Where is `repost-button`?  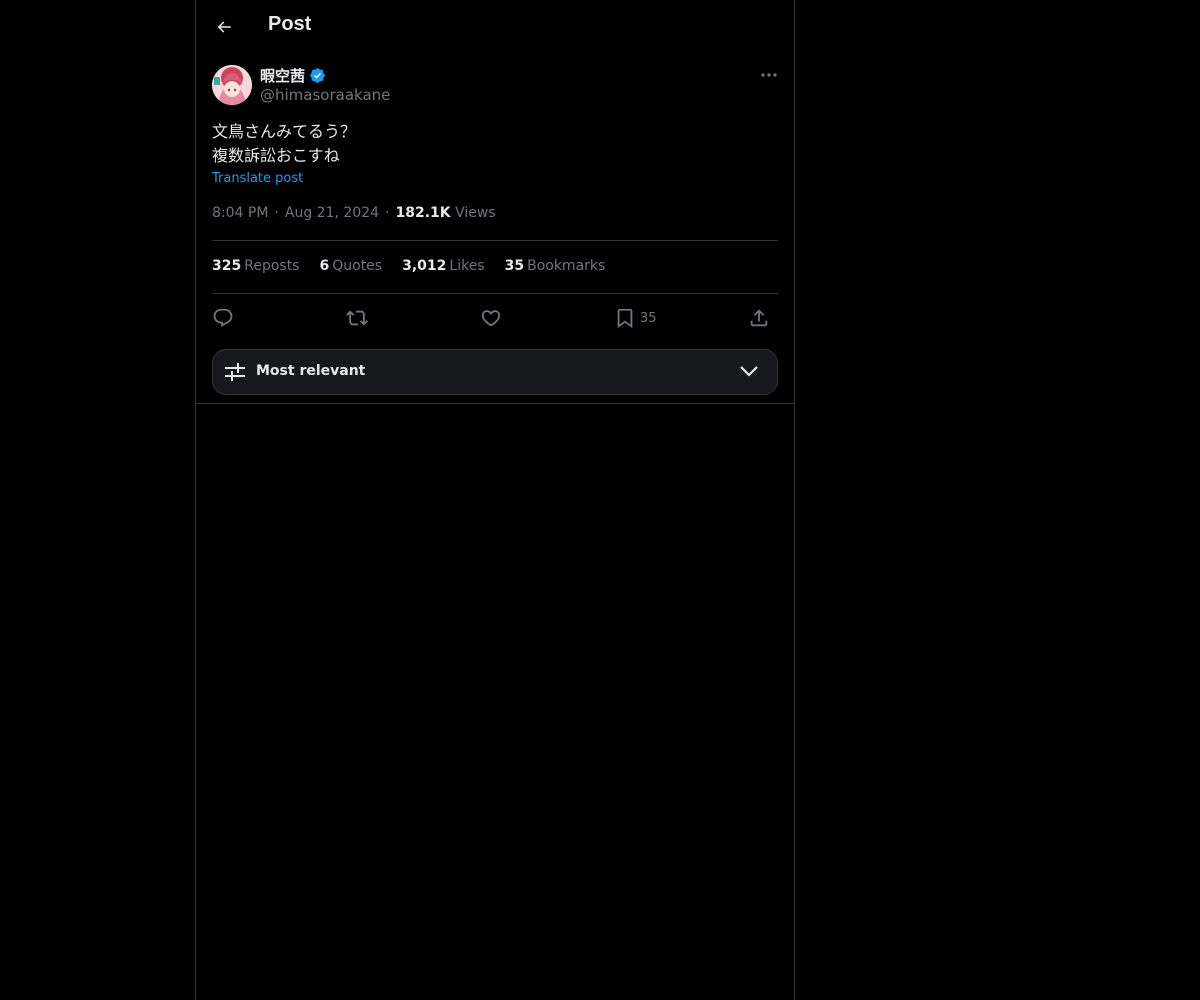 repost-button is located at coordinates (357, 318).